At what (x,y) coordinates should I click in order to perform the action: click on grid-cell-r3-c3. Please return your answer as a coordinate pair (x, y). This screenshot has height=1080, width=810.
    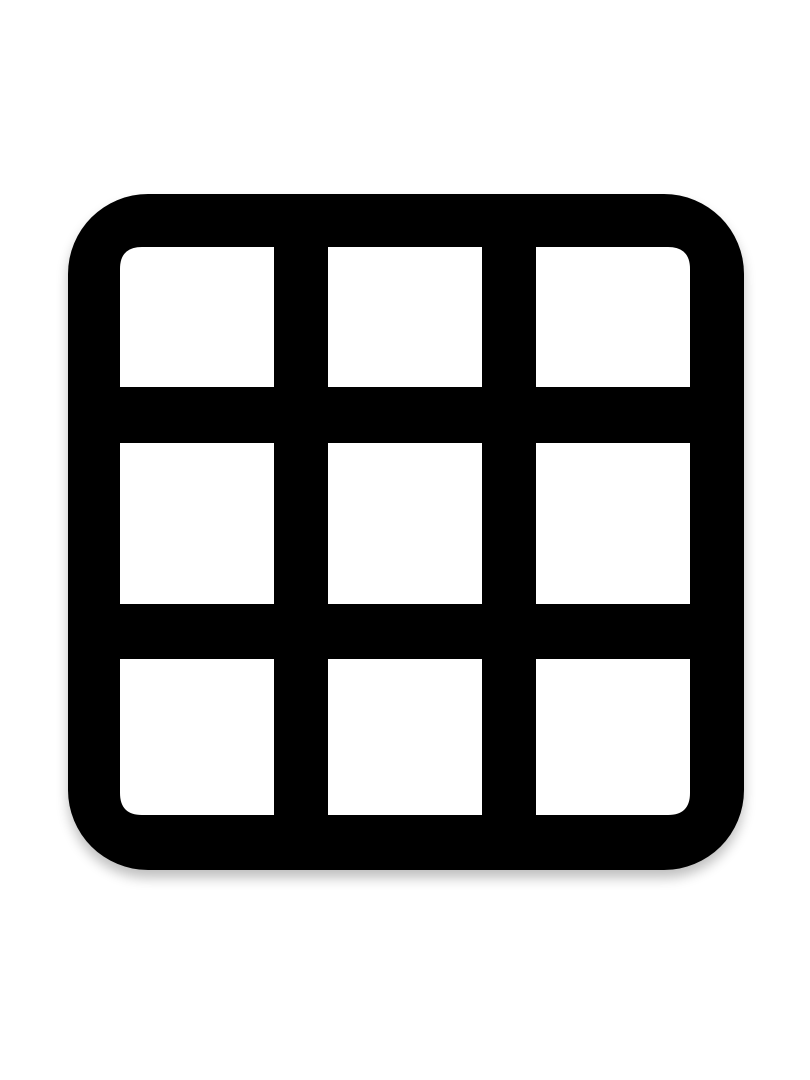
    Looking at the image, I should click on (613, 737).